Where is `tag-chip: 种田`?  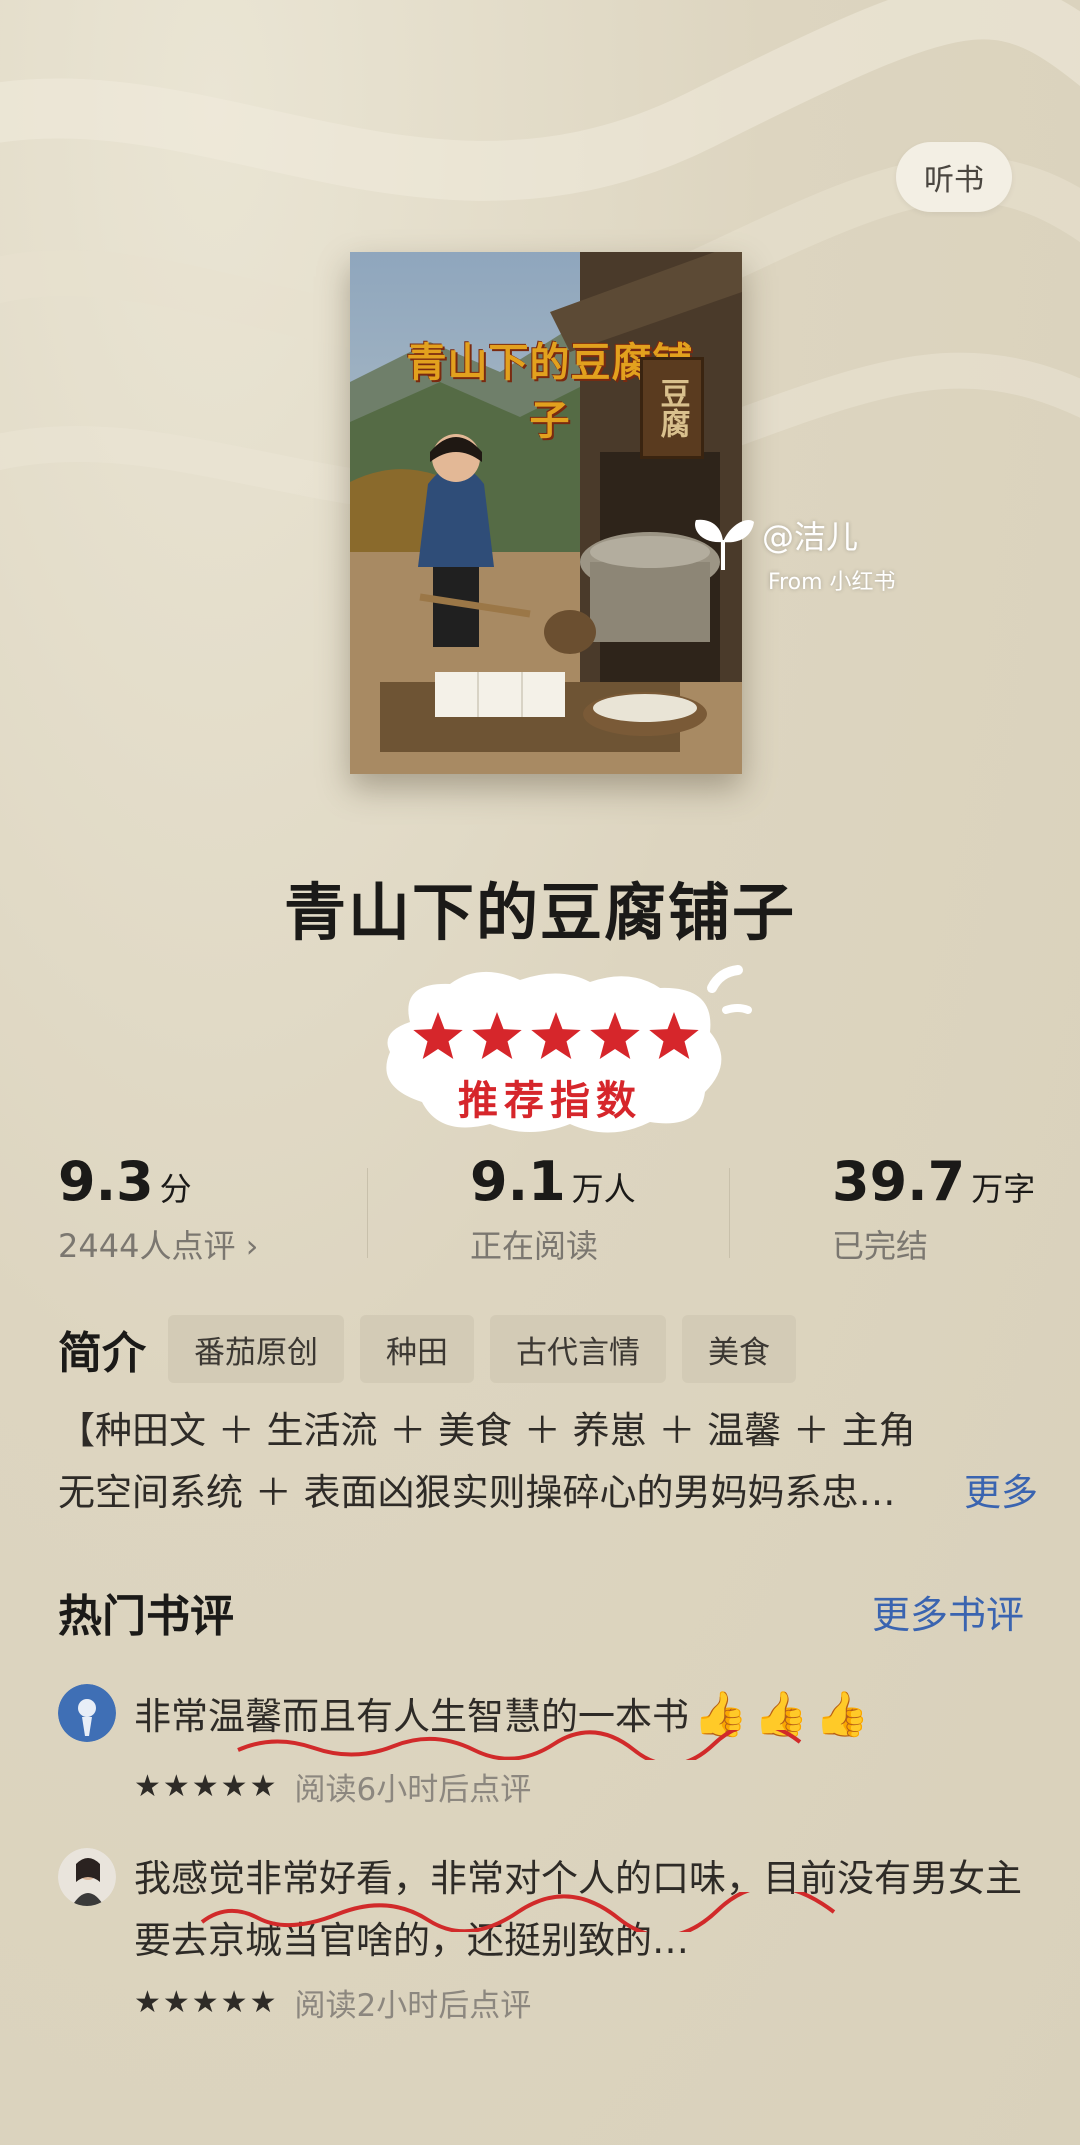 tag-chip: 种田 is located at coordinates (417, 1349).